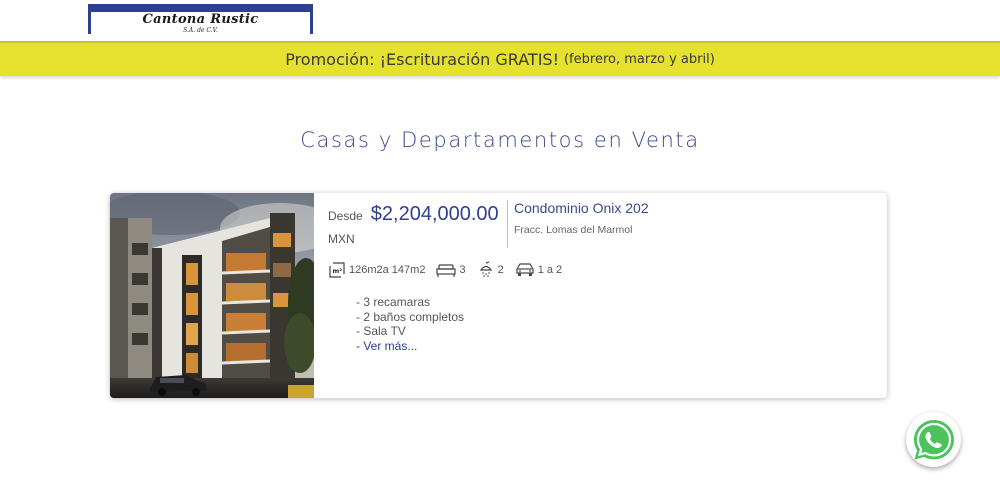 Image resolution: width=1000 pixels, height=500 pixels. What do you see at coordinates (393, 302) in the screenshot?
I see `description-item: - 3 recamaras` at bounding box center [393, 302].